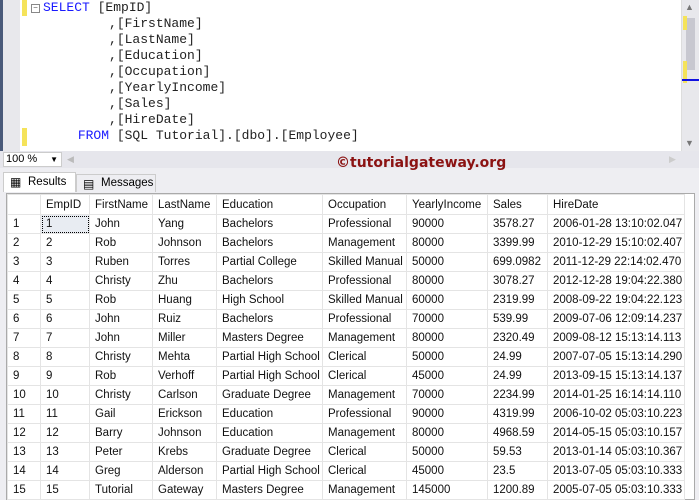 The width and height of the screenshot is (699, 500). Describe the element at coordinates (184, 433) in the screenshot. I see `table-cell: Johnson` at that location.